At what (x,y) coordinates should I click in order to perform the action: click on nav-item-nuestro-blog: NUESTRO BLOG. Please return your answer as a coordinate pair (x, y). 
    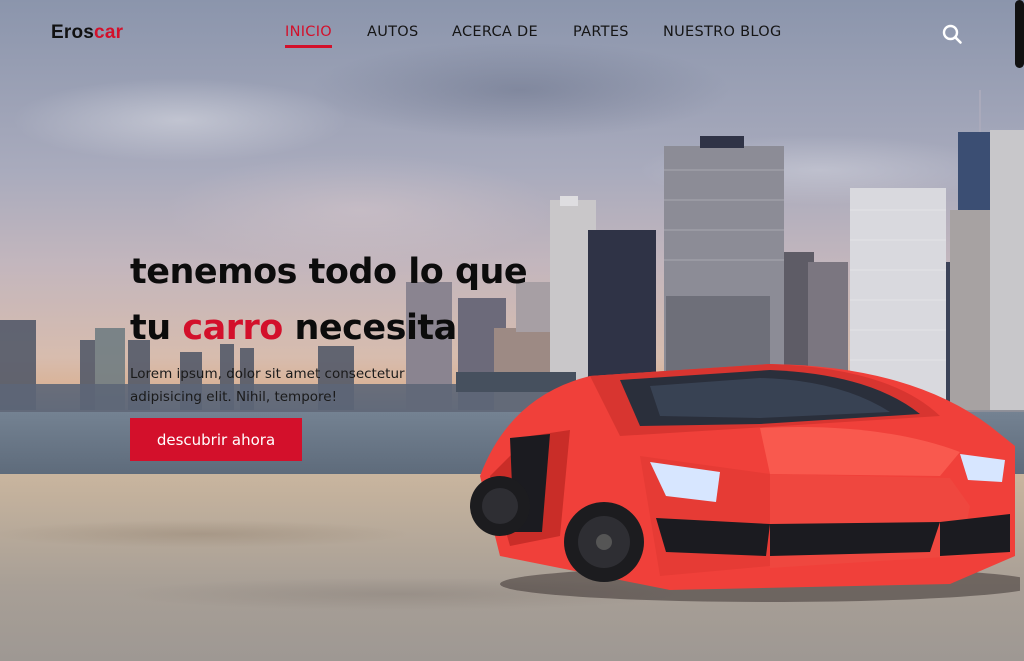
    Looking at the image, I should click on (722, 32).